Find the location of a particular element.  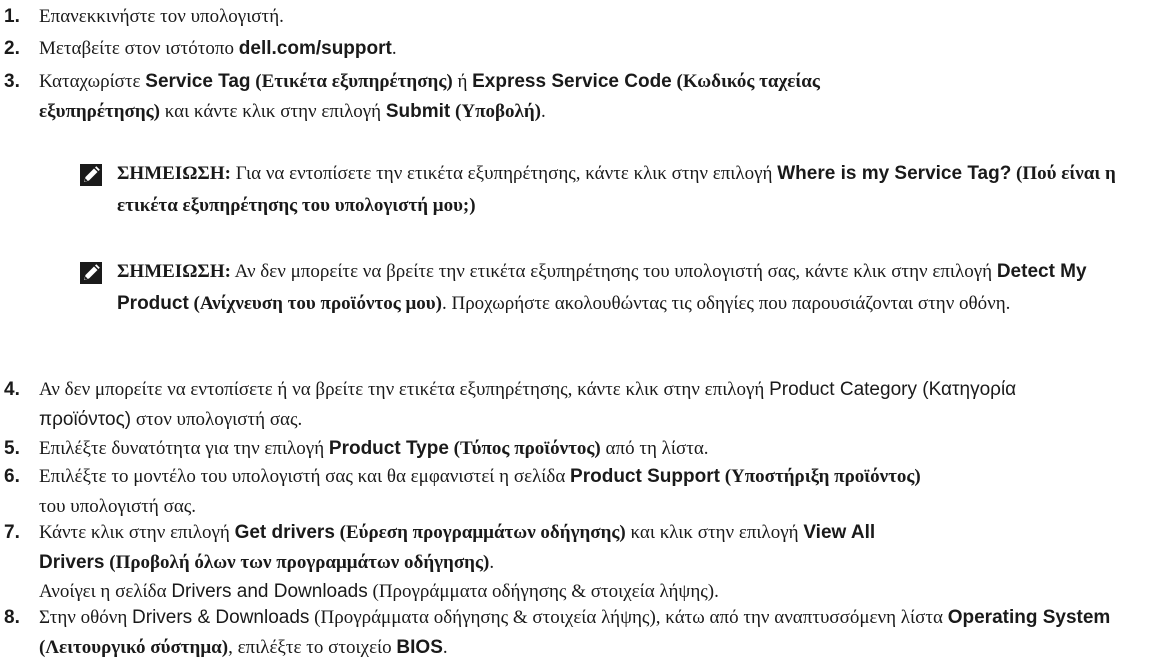

step-number: 4. is located at coordinates (12, 389).